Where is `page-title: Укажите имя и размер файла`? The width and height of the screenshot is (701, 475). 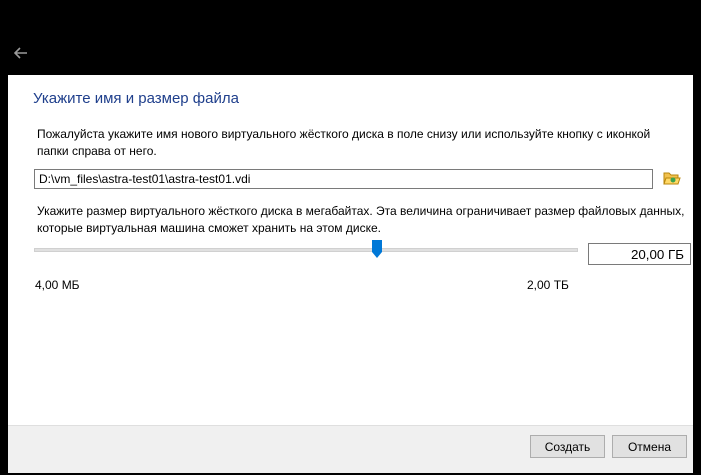
page-title: Укажите имя и размер файла is located at coordinates (136, 98).